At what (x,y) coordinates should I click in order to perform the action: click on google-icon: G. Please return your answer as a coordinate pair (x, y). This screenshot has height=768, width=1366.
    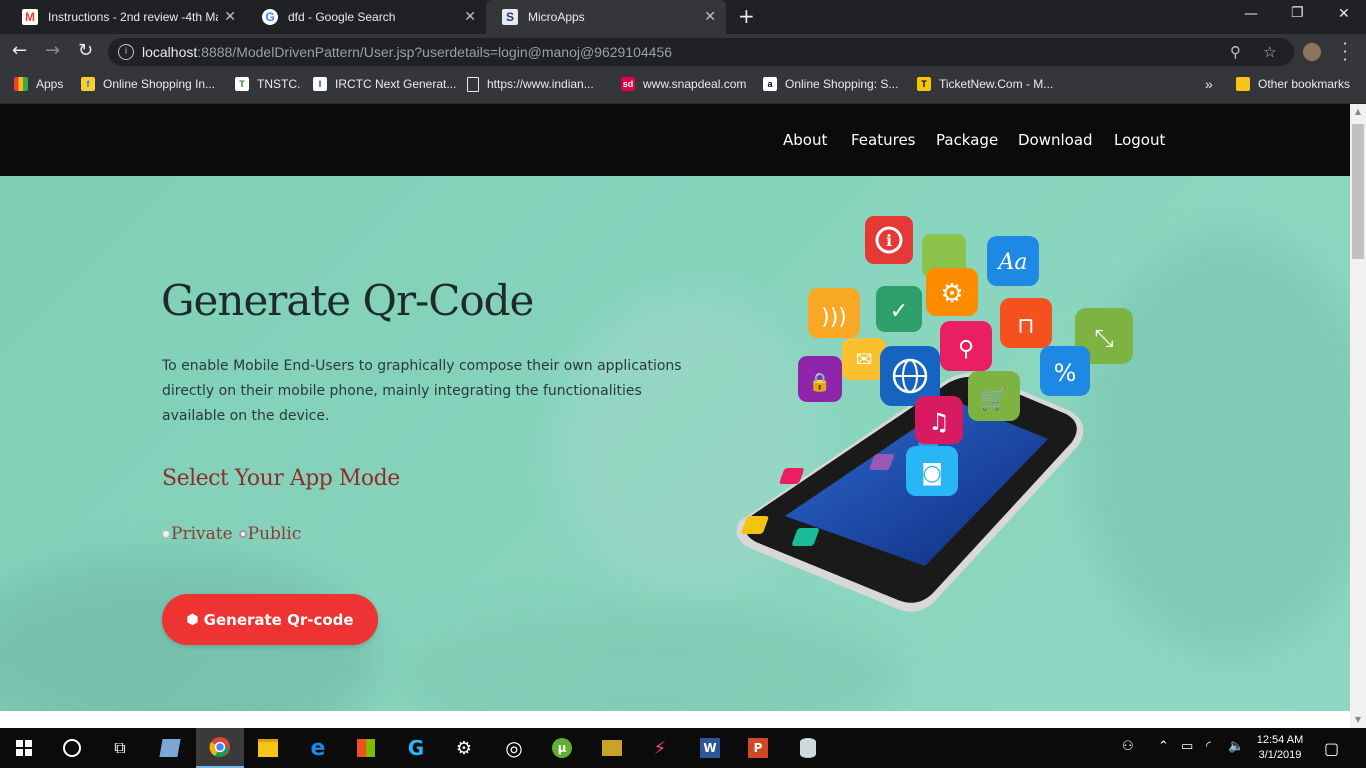
    Looking at the image, I should click on (270, 17).